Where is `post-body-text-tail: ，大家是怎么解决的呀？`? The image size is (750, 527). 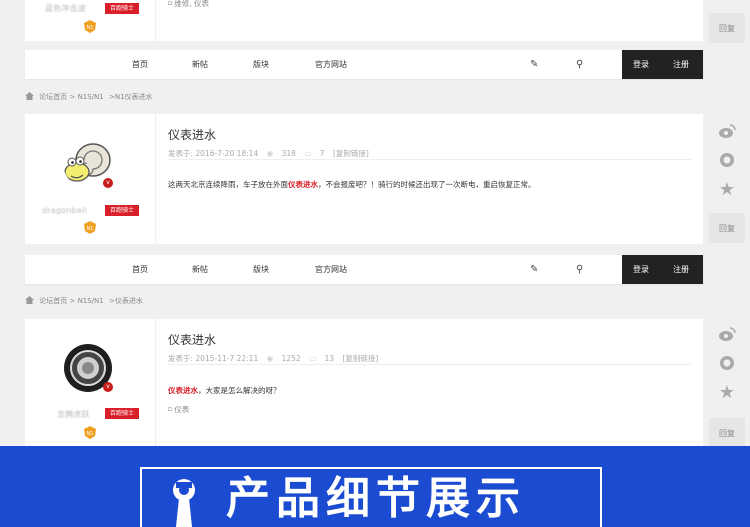
post-body-text-tail: ，大家是怎么解决的呀？ is located at coordinates (239, 390).